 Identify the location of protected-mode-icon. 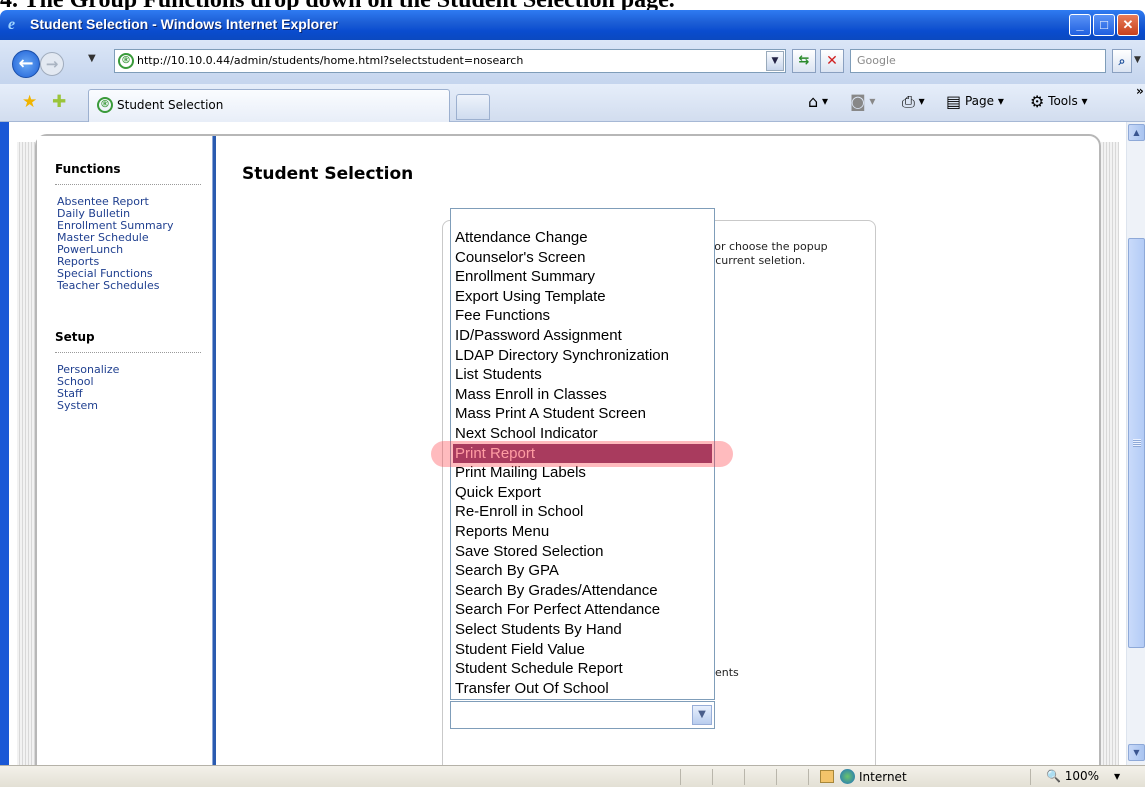
(827, 776).